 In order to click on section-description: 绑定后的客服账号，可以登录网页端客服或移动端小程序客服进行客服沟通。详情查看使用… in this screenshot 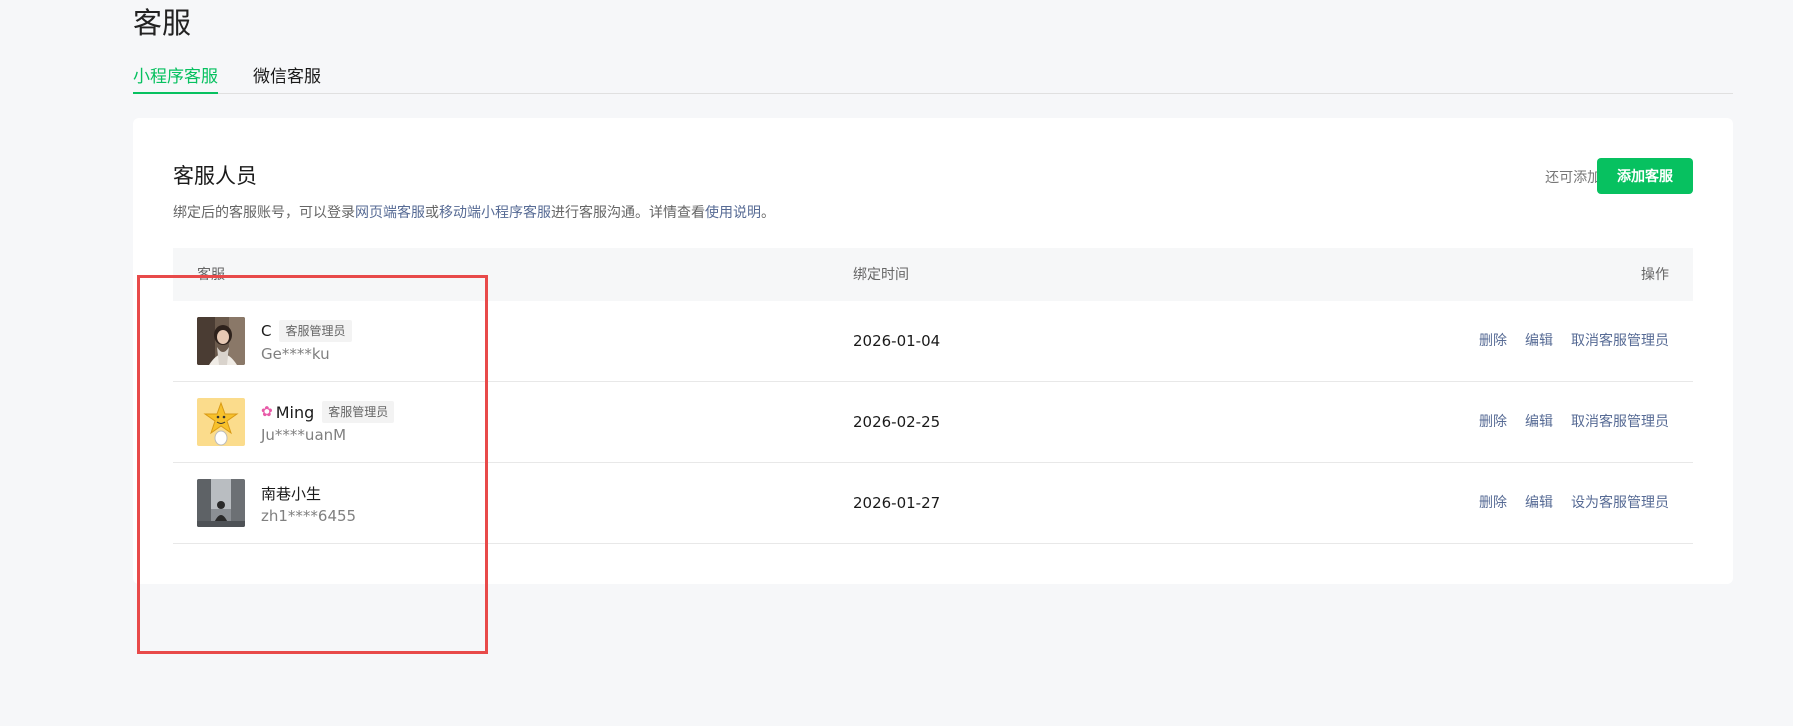, I will do `click(474, 213)`.